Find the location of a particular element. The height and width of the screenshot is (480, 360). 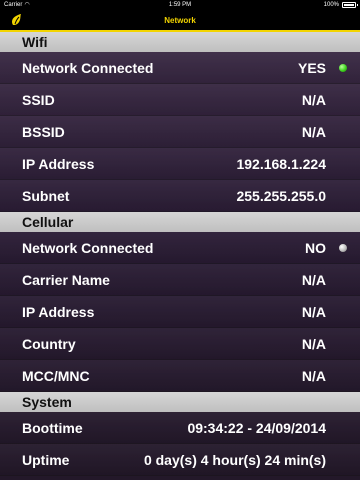

row-value: NO is located at coordinates (315, 247).